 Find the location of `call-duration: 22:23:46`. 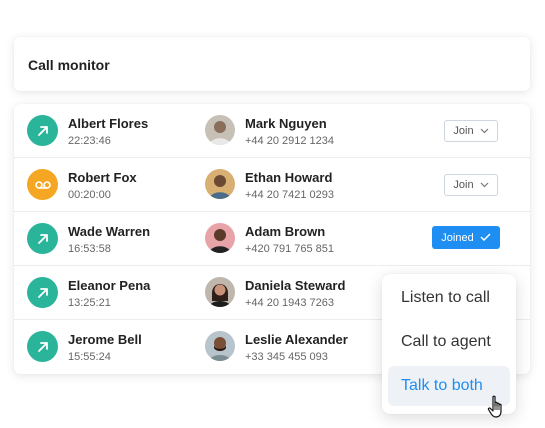

call-duration: 22:23:46 is located at coordinates (89, 141).